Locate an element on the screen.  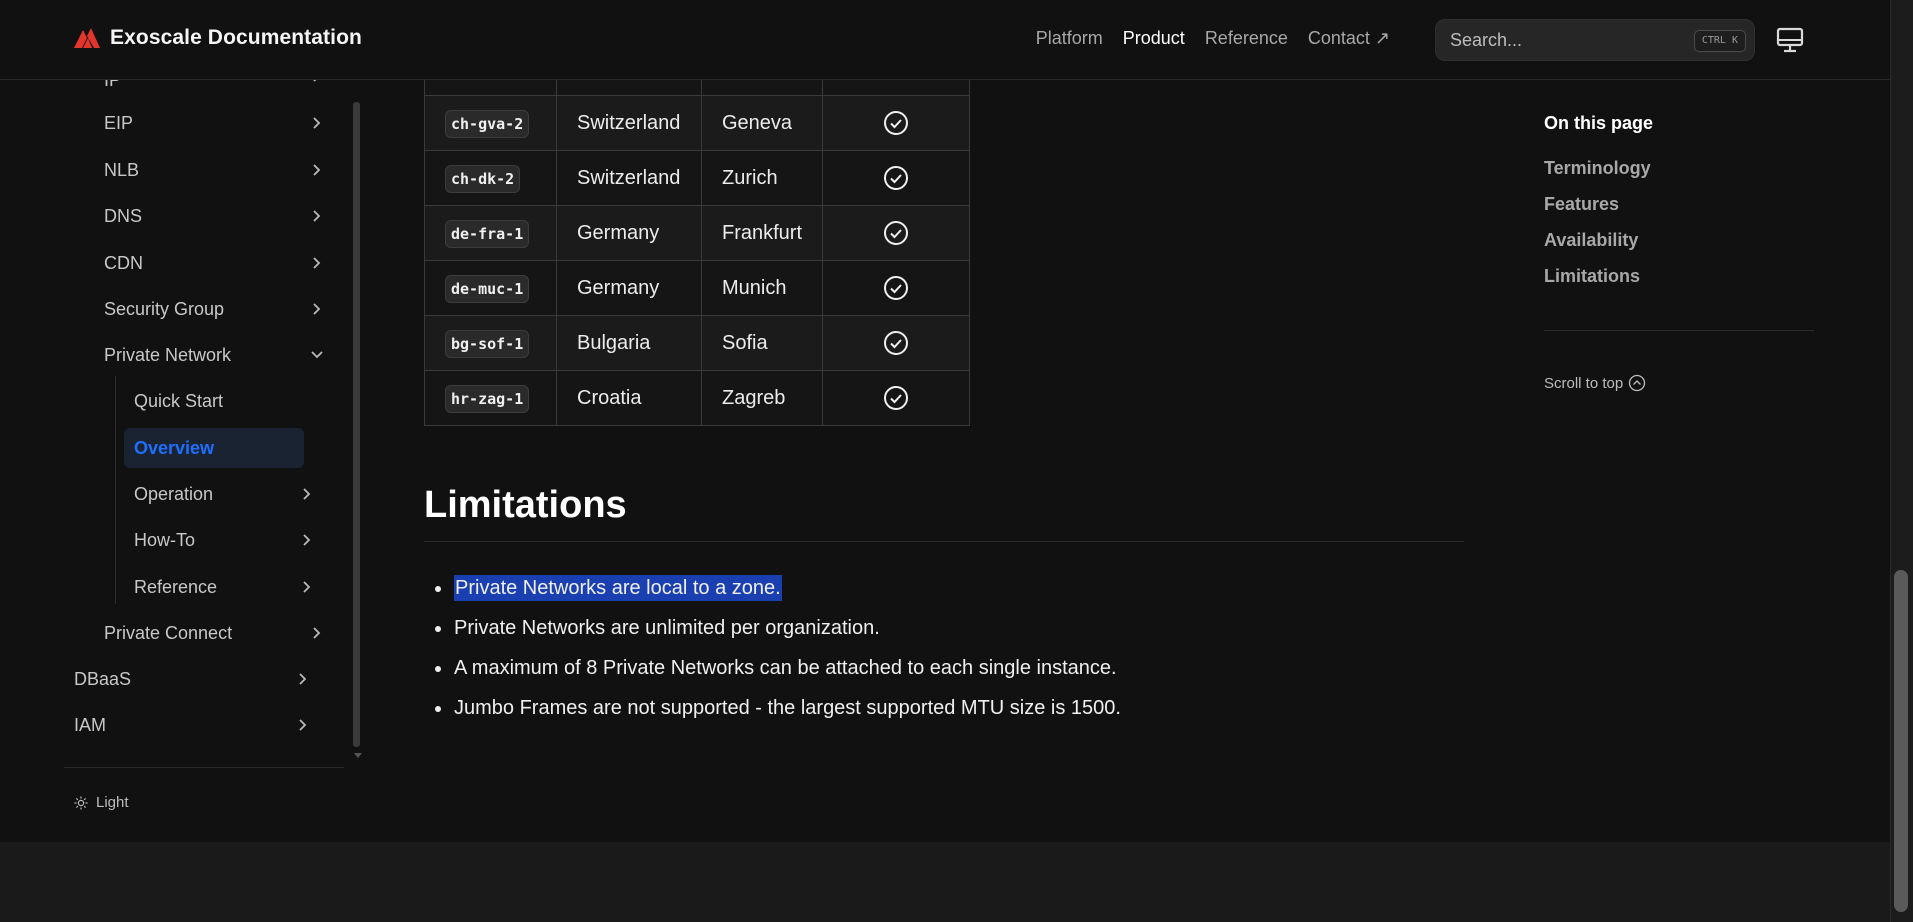
selected-text: Private Networks are local to a zone. is located at coordinates (618, 588).